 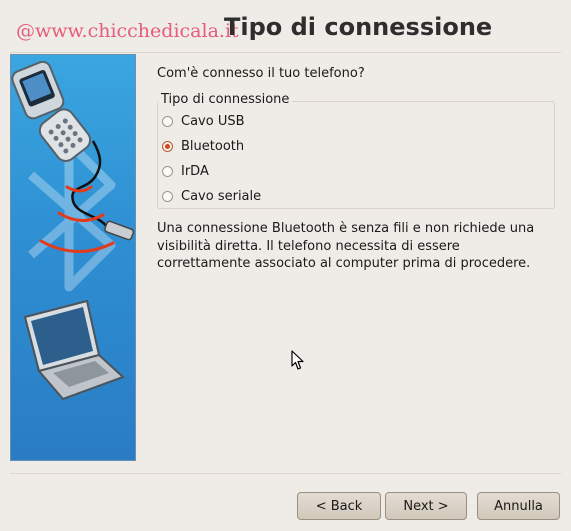 I want to click on radio-label: IrDA, so click(x=195, y=171).